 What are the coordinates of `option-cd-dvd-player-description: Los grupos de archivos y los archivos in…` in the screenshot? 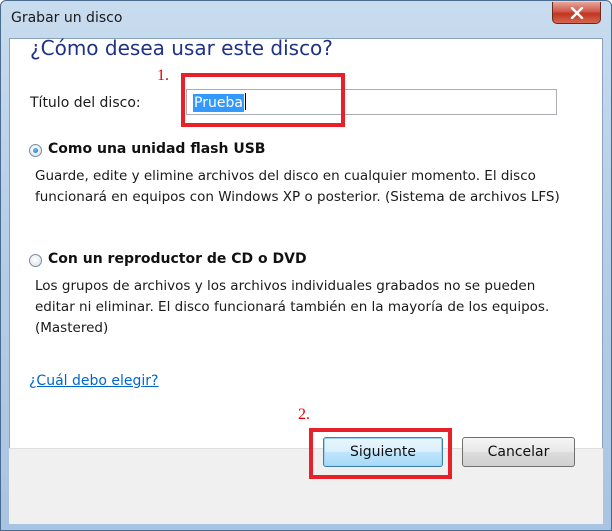 It's located at (292, 307).